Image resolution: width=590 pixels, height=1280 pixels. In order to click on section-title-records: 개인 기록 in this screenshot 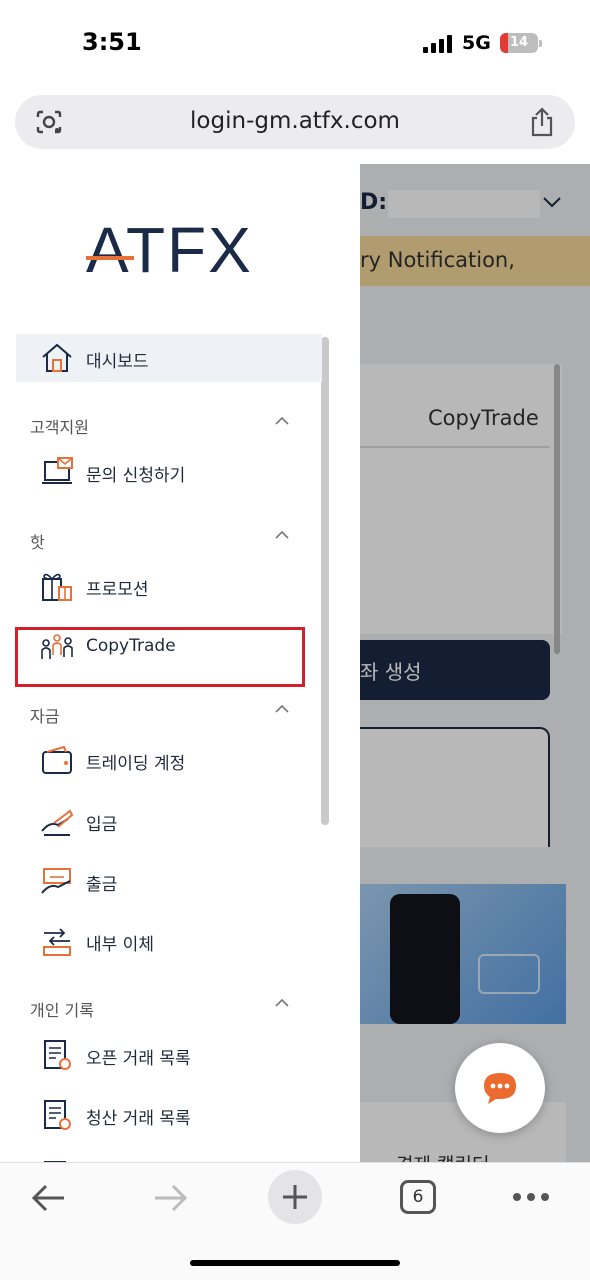, I will do `click(62, 1009)`.